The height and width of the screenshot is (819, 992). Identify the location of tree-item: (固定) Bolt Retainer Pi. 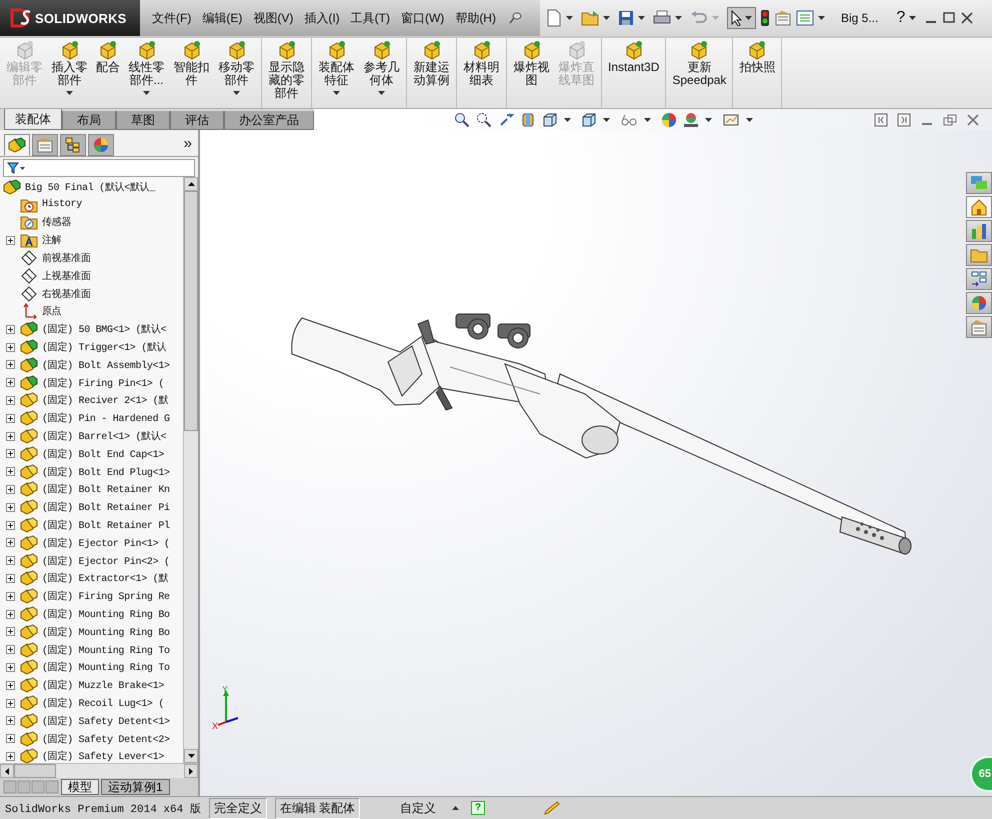
(91, 507).